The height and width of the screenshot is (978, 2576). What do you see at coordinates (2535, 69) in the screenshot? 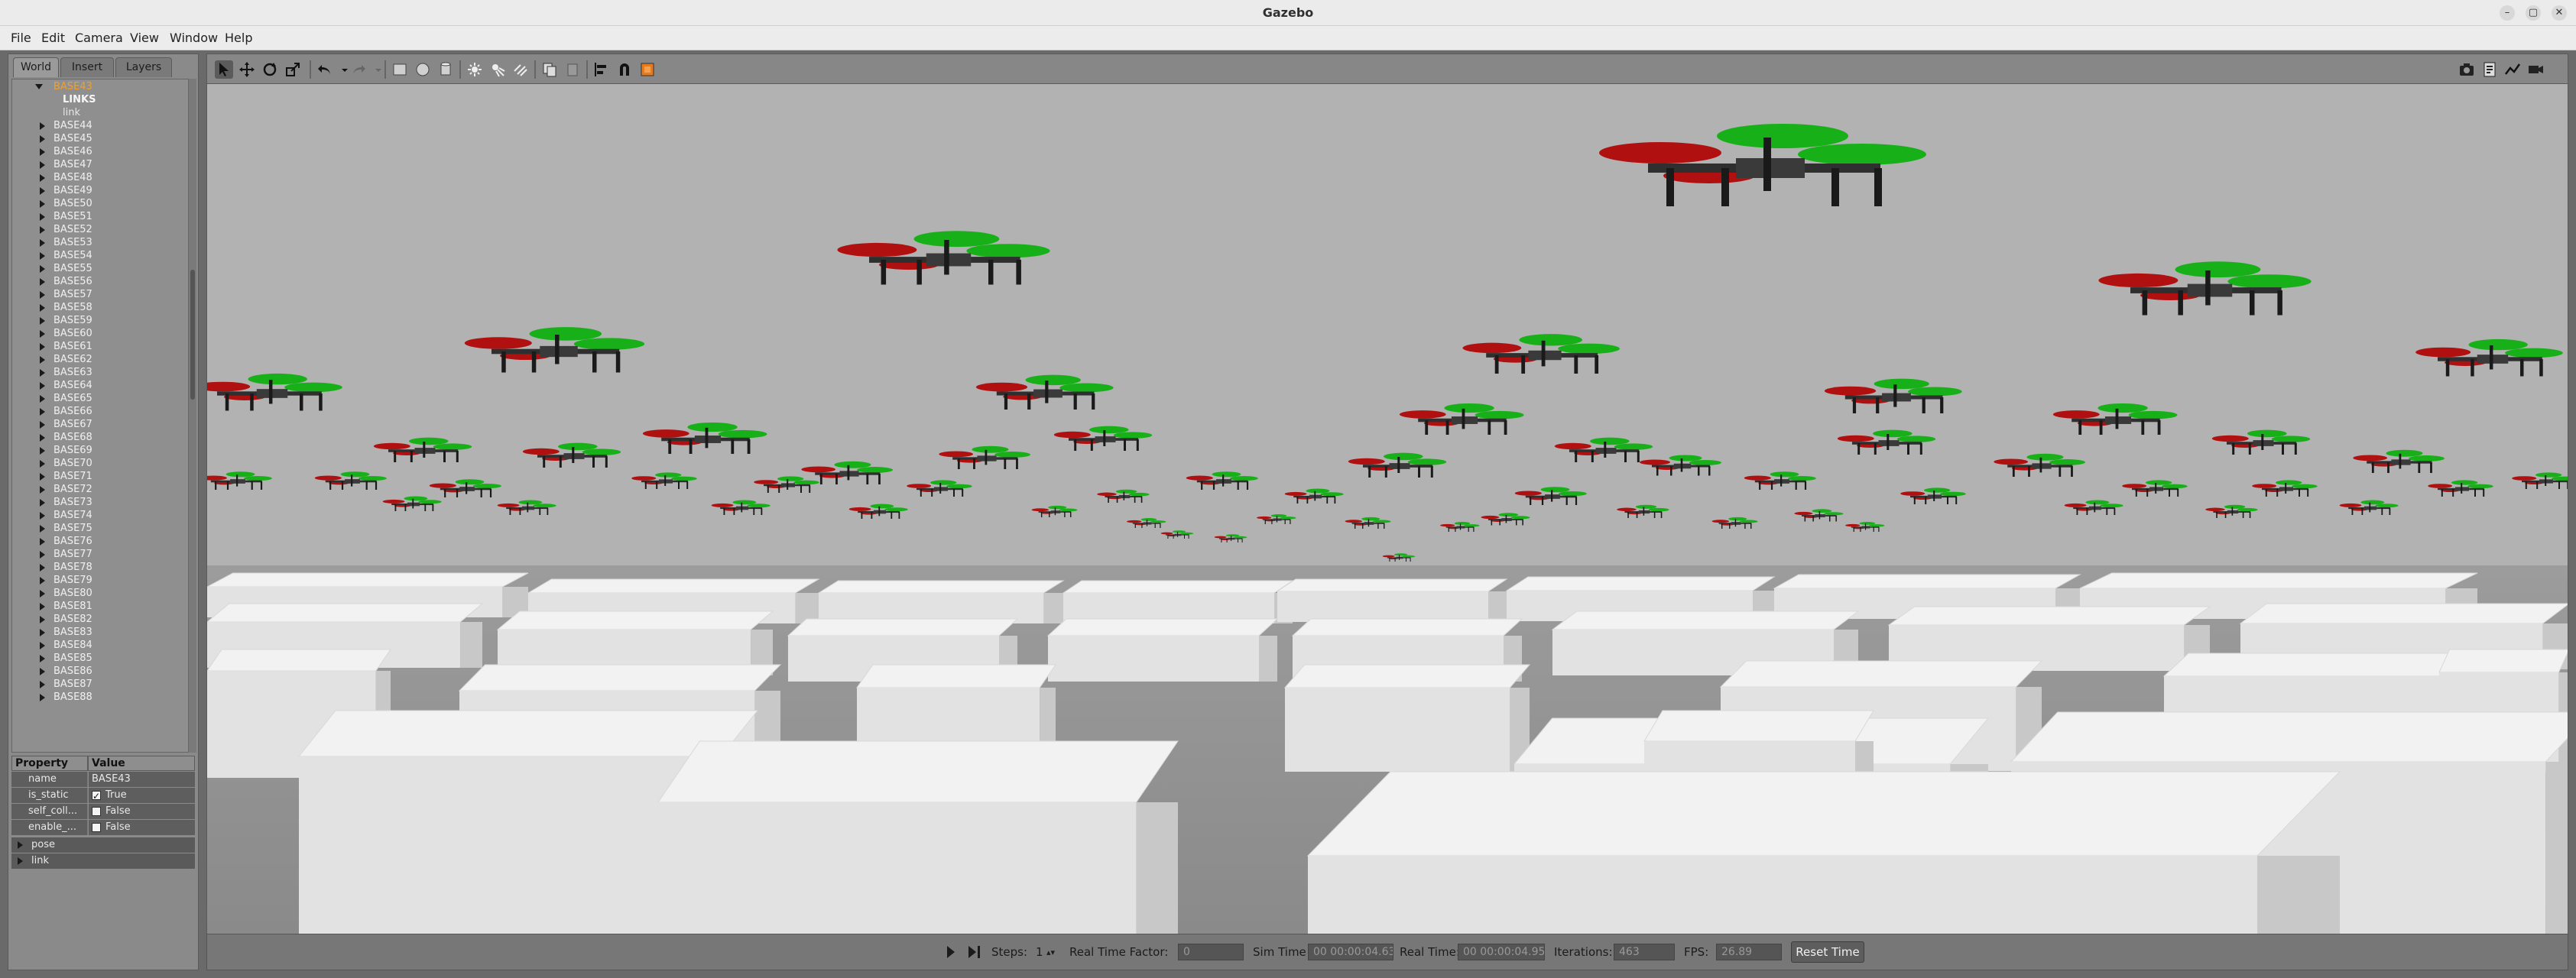
I see `video-record-icon` at bounding box center [2535, 69].